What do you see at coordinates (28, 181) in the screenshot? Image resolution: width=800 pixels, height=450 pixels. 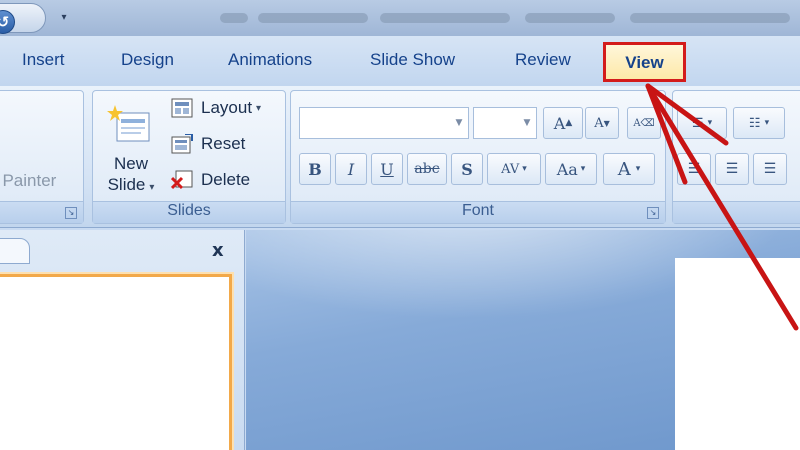 I see `format-painter-button: t Painter` at bounding box center [28, 181].